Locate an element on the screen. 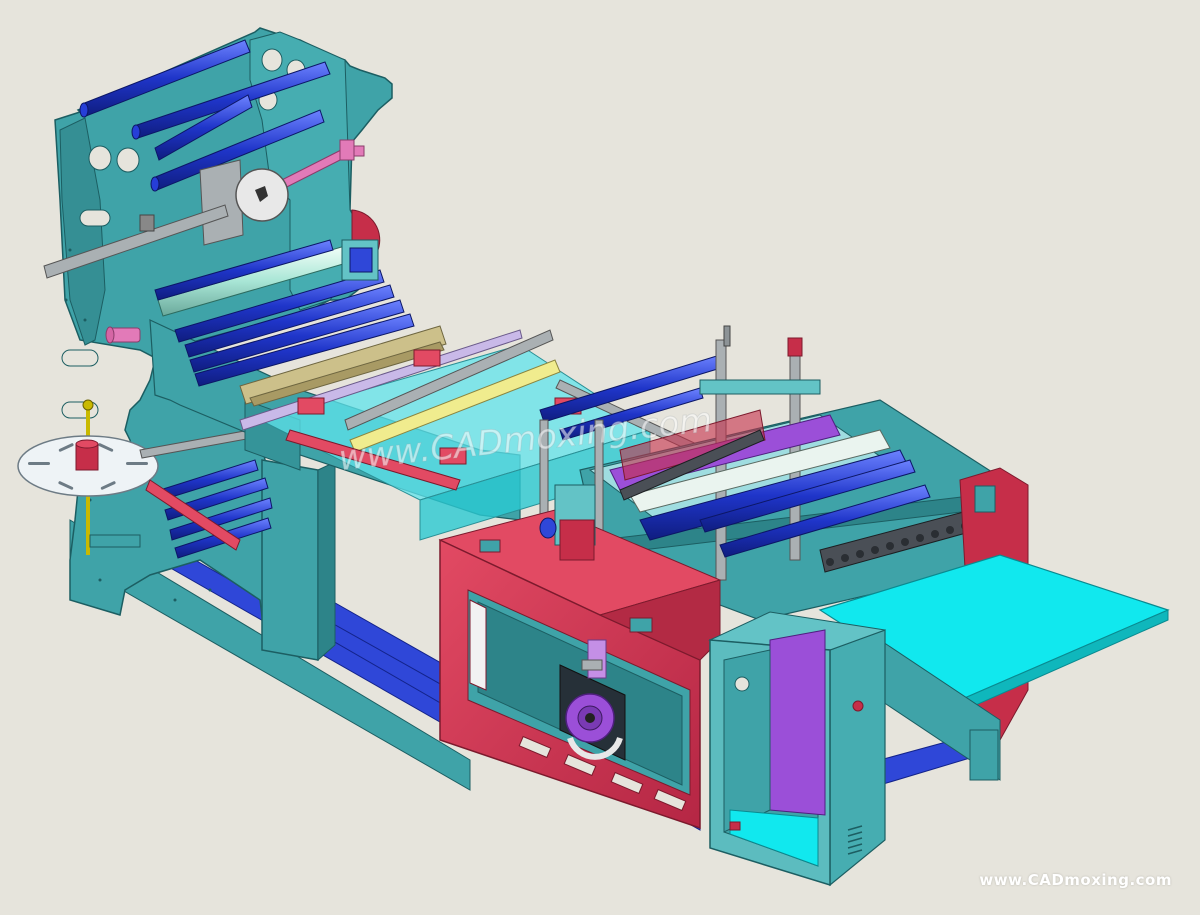 This screenshot has height=915, width=1200. pink-spigot is located at coordinates (123, 335).